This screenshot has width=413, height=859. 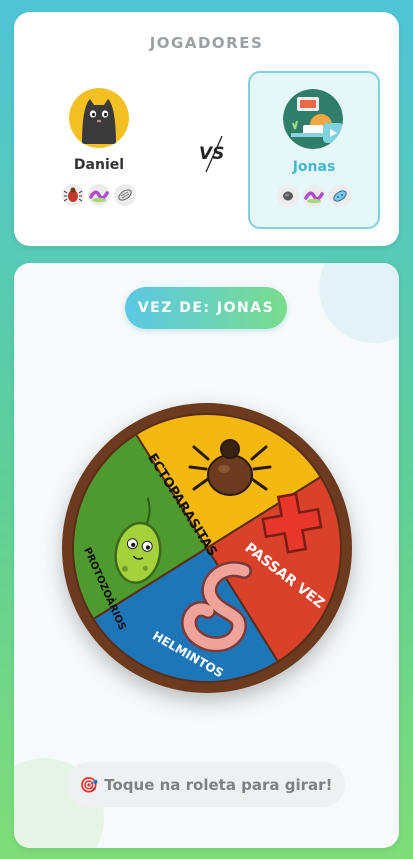 I want to click on player-name: Jonas, so click(x=314, y=167).